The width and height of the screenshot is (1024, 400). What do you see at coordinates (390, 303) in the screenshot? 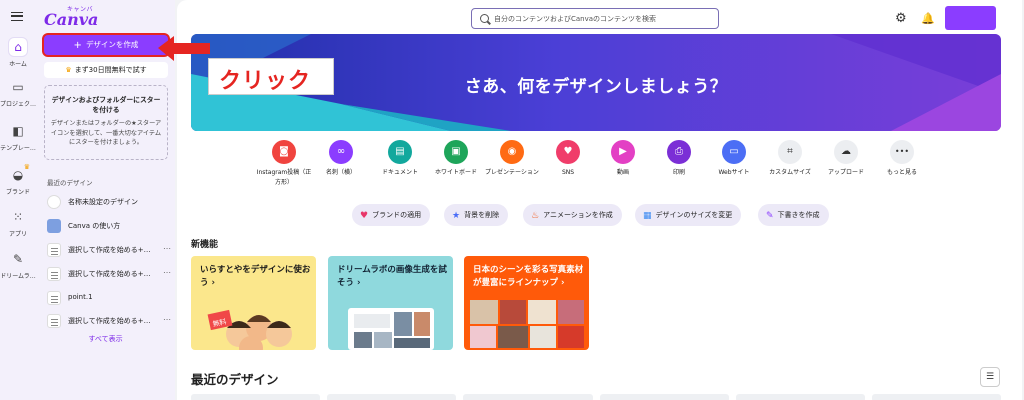
I see `feature-card-dream-lab: ドリームラボの画像生成を試そう ›` at bounding box center [390, 303].